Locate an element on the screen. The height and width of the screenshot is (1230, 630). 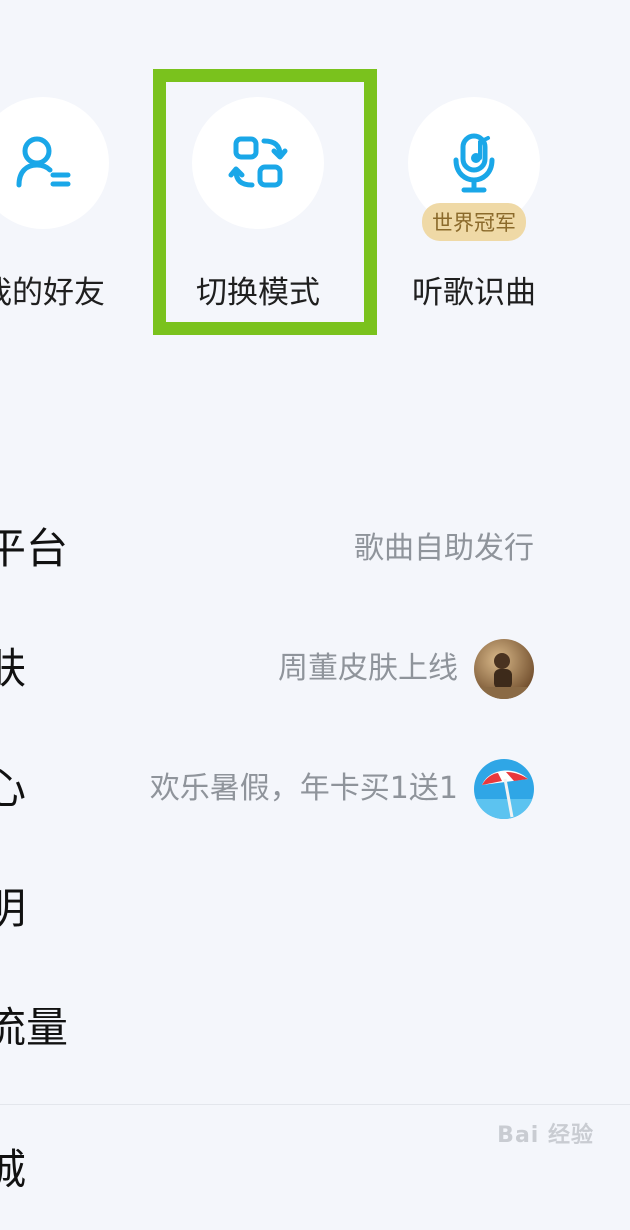
list-item-platform: 平台 歌曲自助发行 is located at coordinates (315, 549).